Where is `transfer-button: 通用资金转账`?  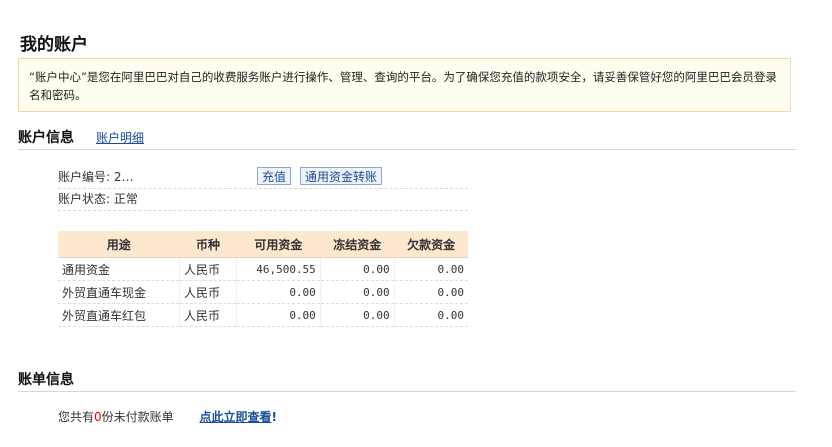 transfer-button: 通用资金转账 is located at coordinates (341, 176).